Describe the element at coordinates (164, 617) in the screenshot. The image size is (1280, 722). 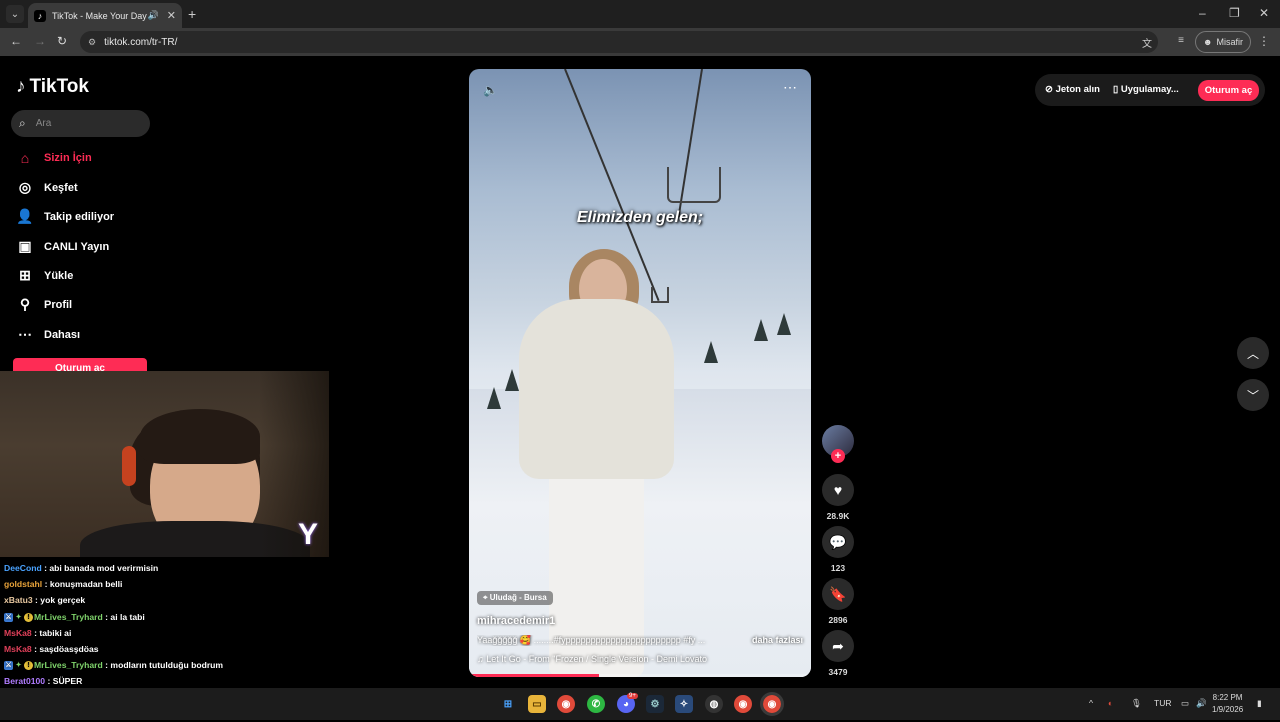
I see `chat-message: ⚔ ✦! MrLives_Tryhard : ai la tabi` at that location.